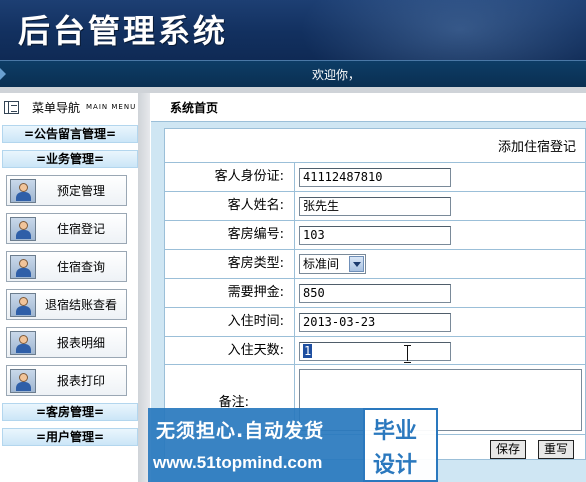  What do you see at coordinates (336, 75) in the screenshot?
I see `welcome-text: 欢迎你，` at bounding box center [336, 75].